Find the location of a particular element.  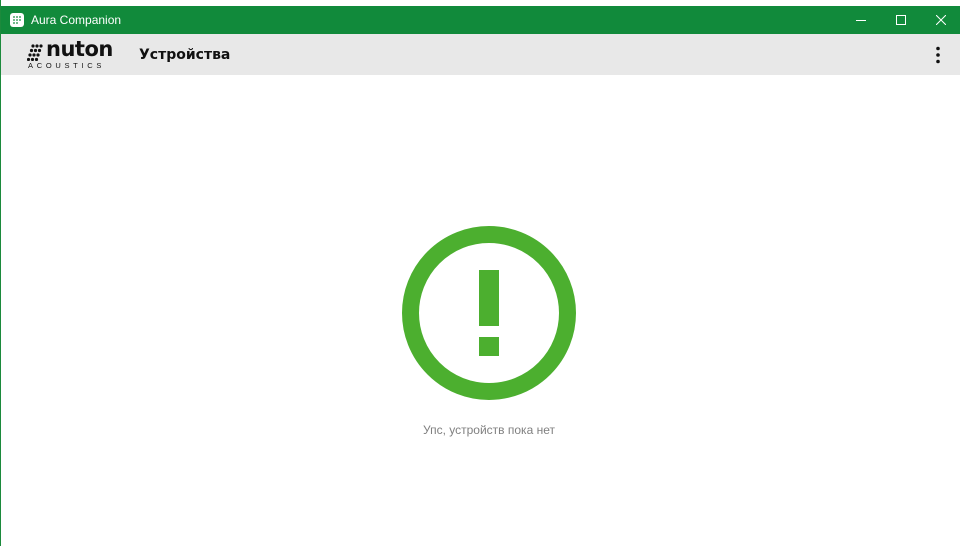

logo-wordmark: nuton is located at coordinates (70, 49).